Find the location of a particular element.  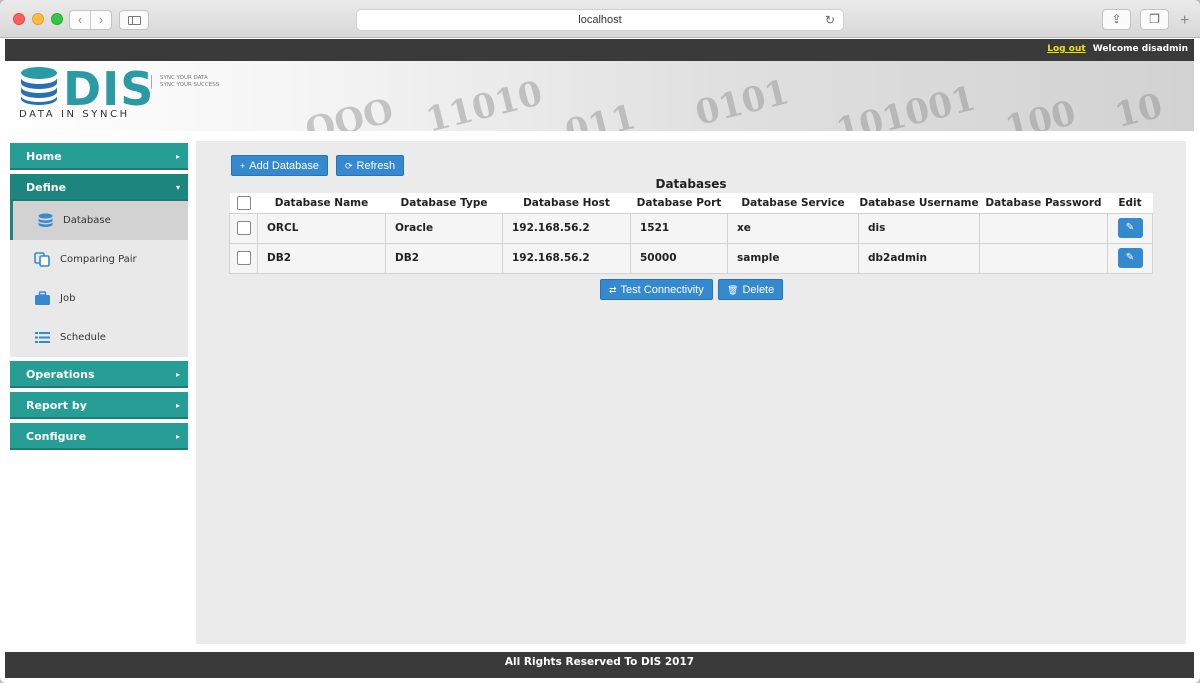

minimize-window-icon is located at coordinates (38, 19).